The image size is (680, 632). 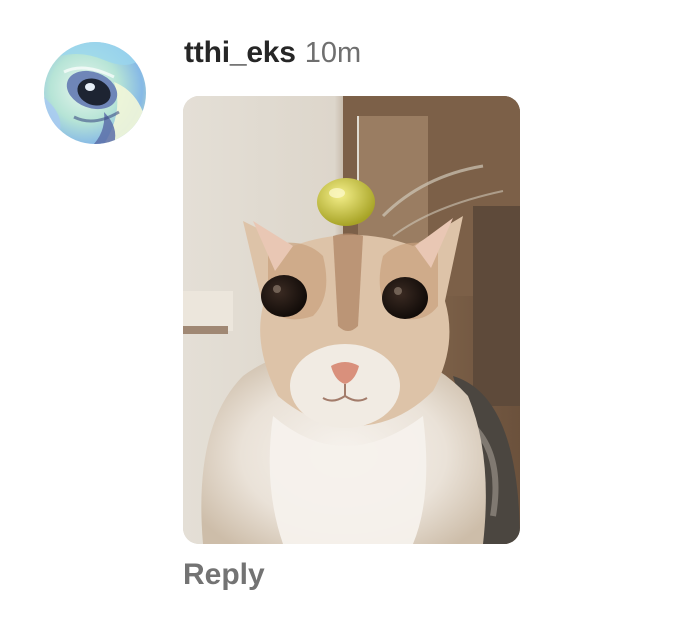 What do you see at coordinates (224, 575) in the screenshot?
I see `reply-button: Reply` at bounding box center [224, 575].